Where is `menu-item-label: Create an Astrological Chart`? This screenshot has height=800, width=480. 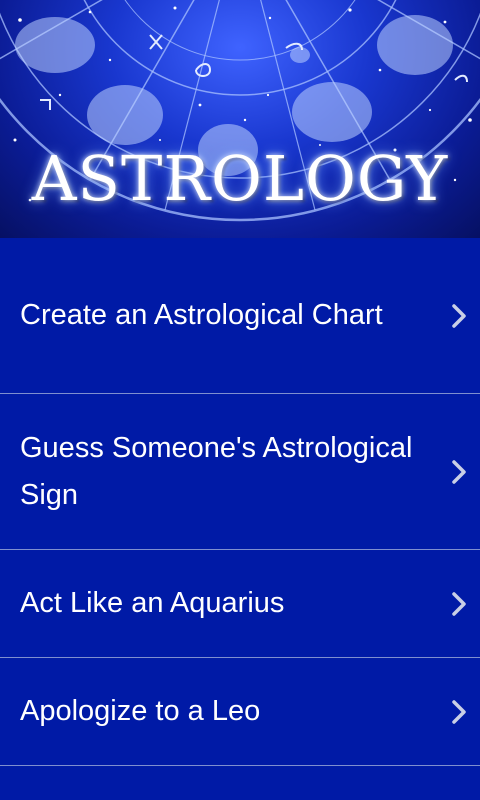
menu-item-label: Create an Astrological Chart is located at coordinates (201, 315).